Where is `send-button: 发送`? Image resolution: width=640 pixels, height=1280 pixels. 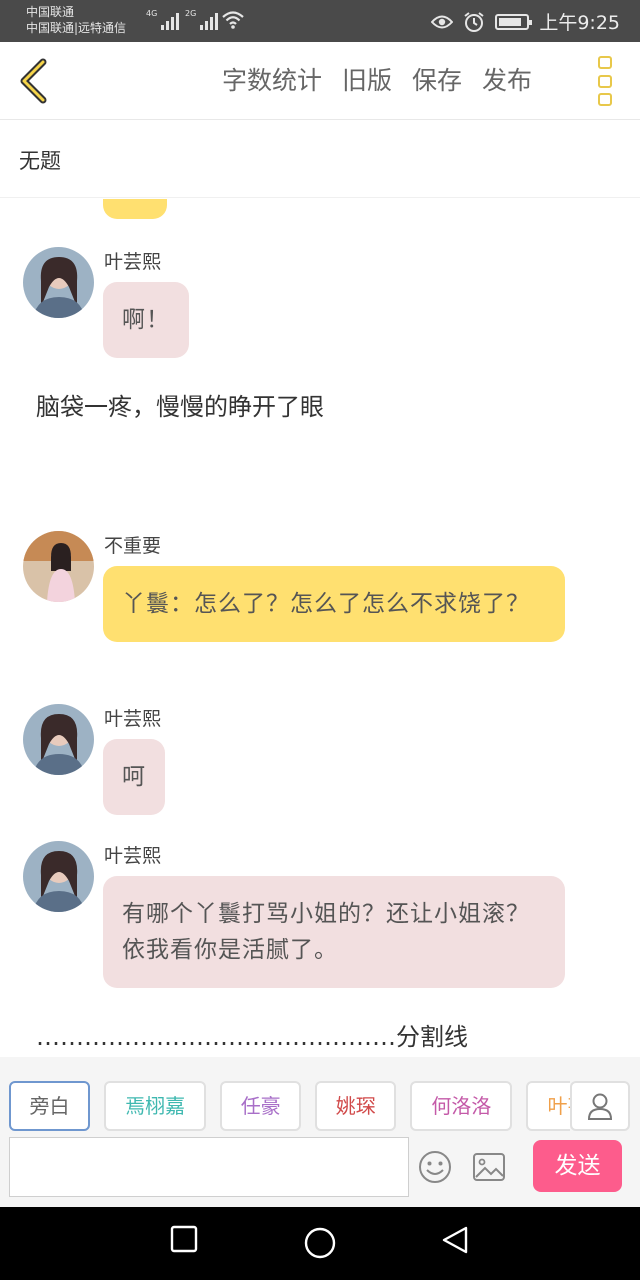
send-button: 发送 is located at coordinates (577, 1166).